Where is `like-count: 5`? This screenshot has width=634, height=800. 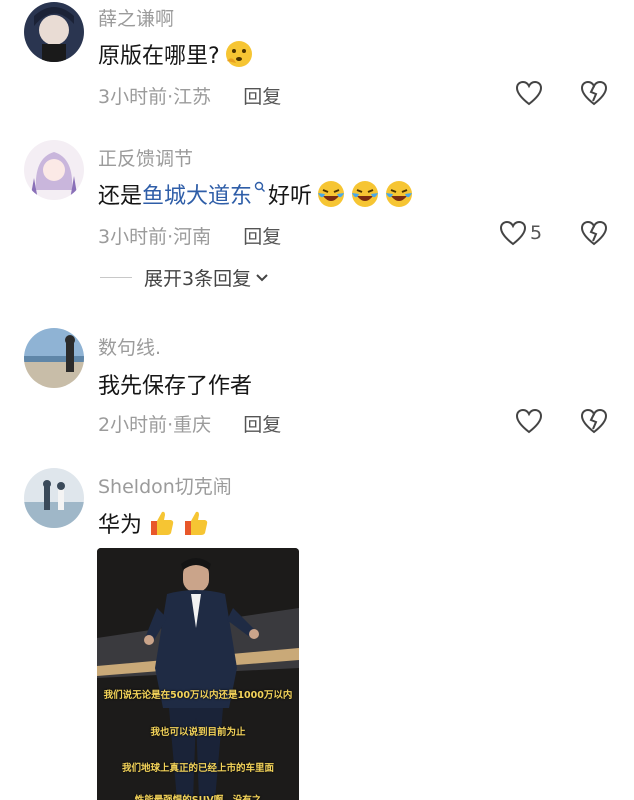
like-count: 5 is located at coordinates (536, 233).